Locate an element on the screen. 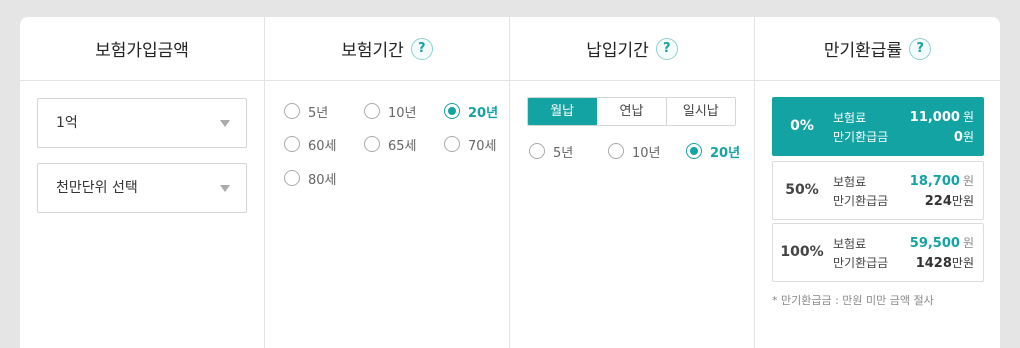 The height and width of the screenshot is (348, 1020). amount-column-title: 보험가입금액 is located at coordinates (142, 51).